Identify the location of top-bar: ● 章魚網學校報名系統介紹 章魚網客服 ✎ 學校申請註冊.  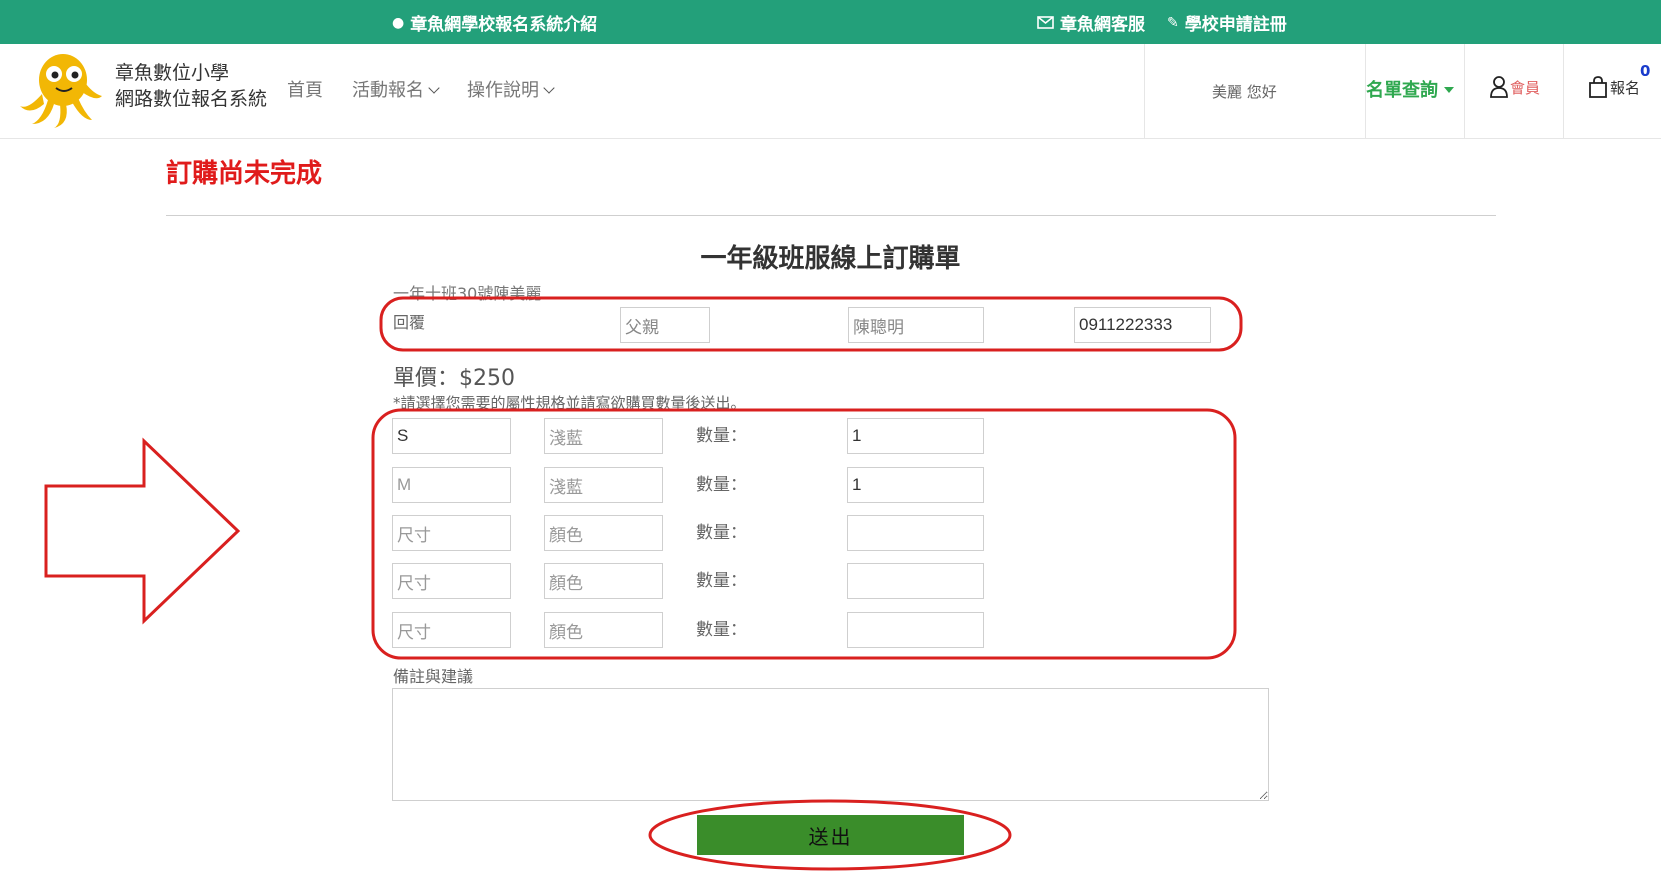
(830, 22).